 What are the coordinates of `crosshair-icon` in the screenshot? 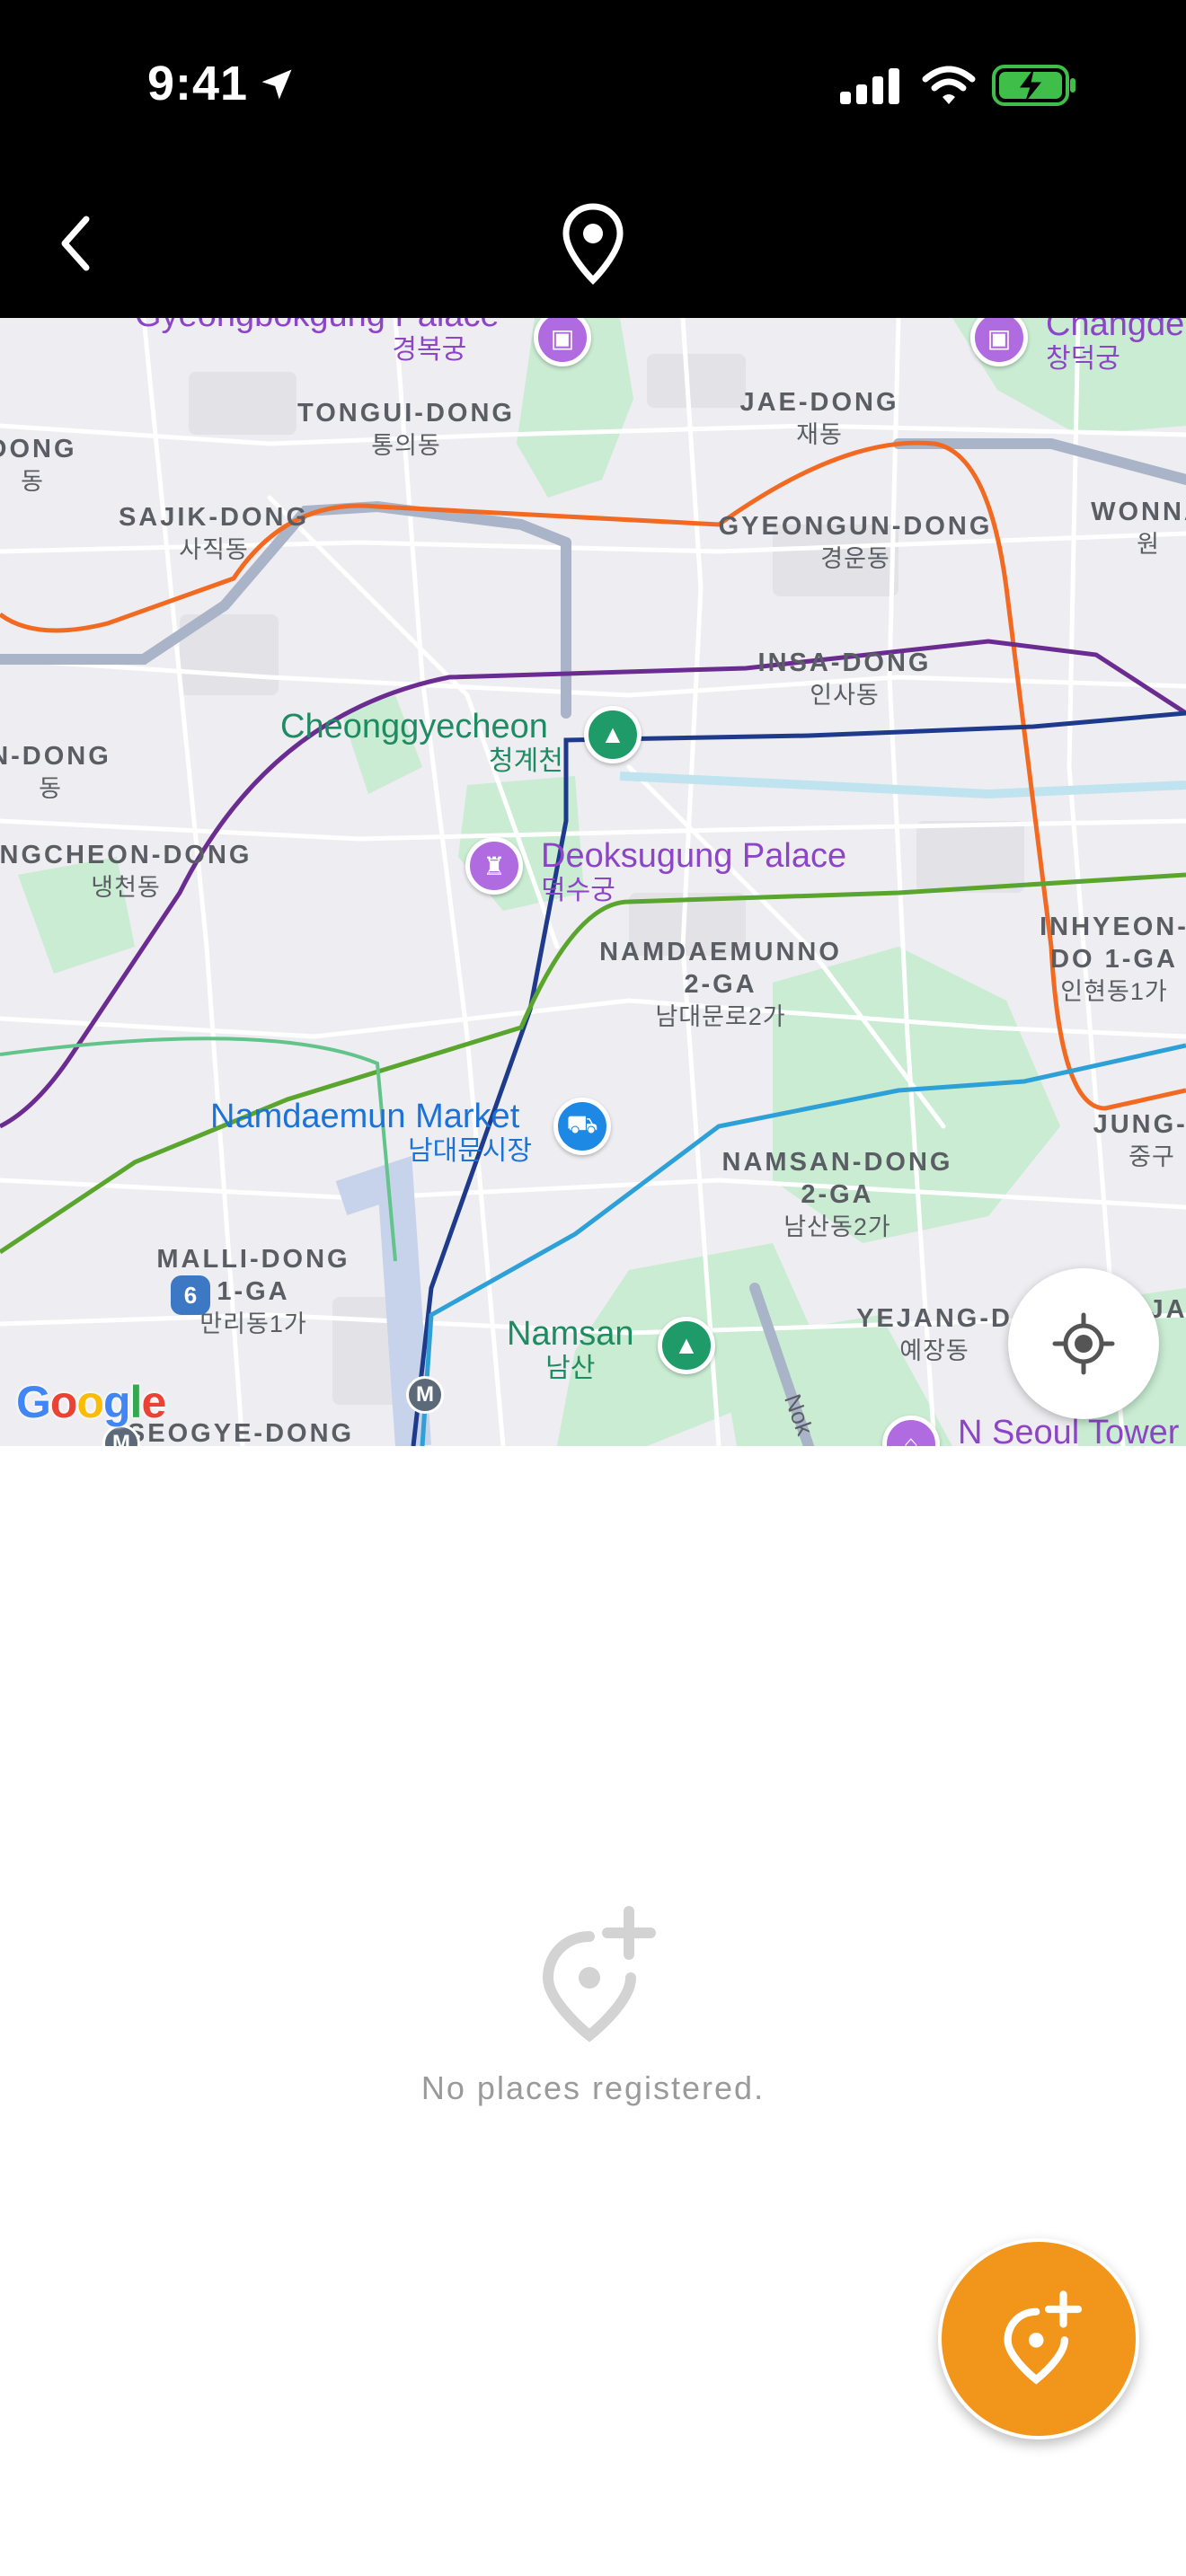 It's located at (1083, 1343).